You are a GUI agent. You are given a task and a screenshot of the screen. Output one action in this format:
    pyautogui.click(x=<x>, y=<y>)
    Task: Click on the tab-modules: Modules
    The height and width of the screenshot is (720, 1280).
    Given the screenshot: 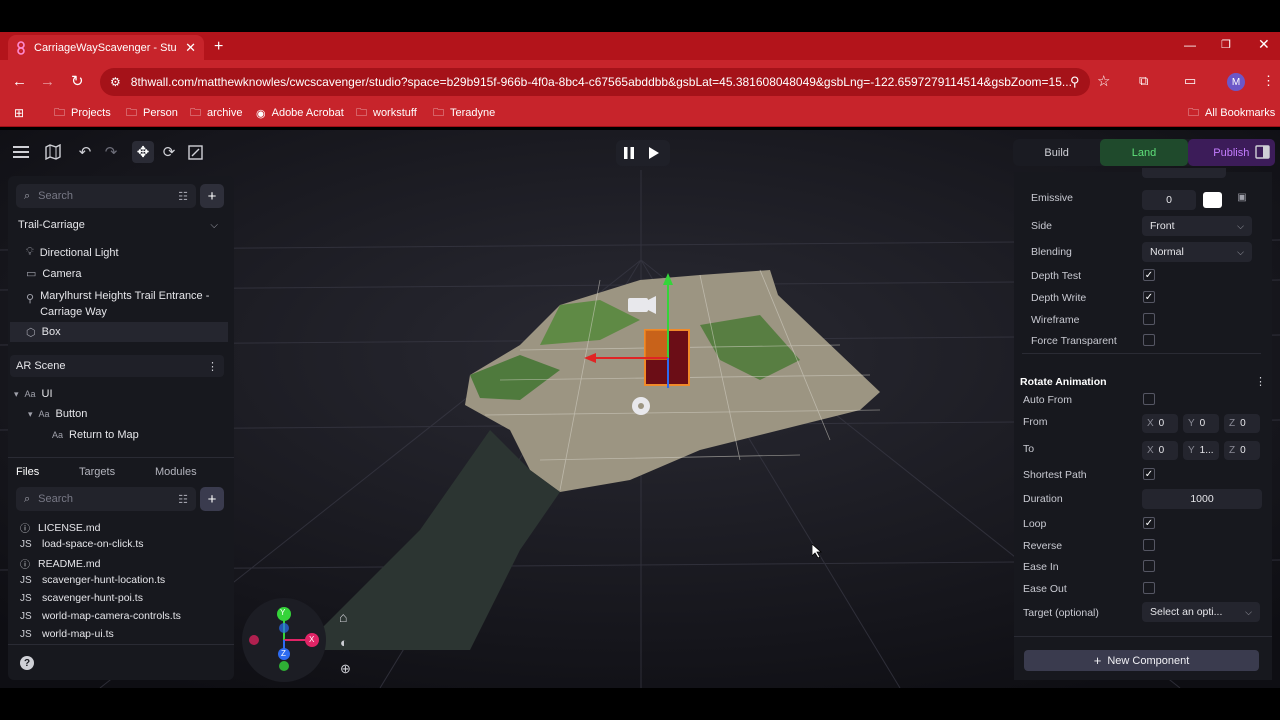 What is the action you would take?
    pyautogui.click(x=176, y=472)
    